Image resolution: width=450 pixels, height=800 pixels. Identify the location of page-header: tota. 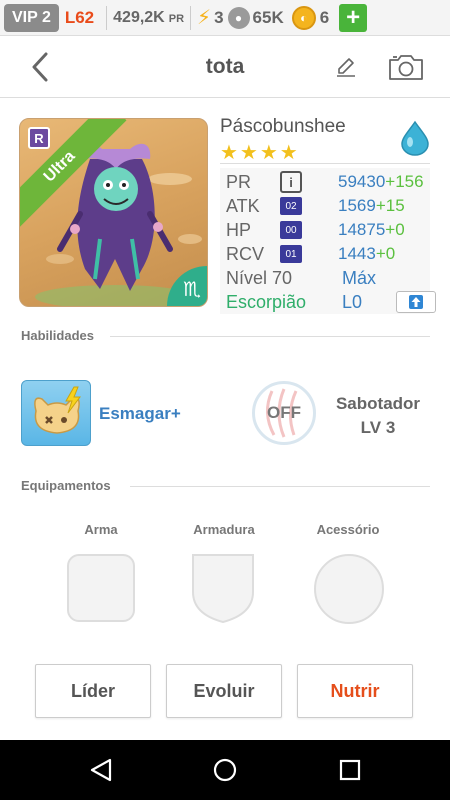
(225, 67).